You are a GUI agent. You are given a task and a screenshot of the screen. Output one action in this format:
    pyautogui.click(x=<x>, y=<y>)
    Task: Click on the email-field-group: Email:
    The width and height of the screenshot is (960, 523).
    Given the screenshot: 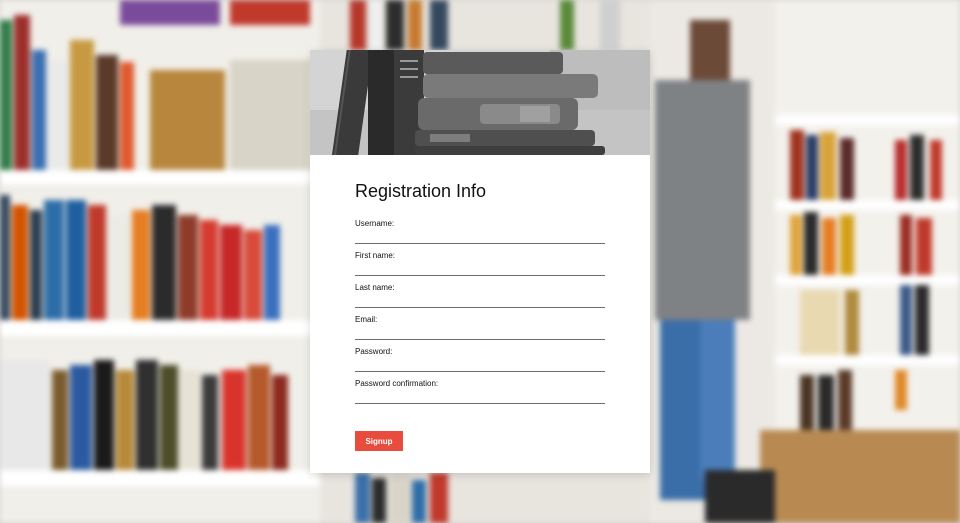 What is the action you would take?
    pyautogui.click(x=480, y=331)
    